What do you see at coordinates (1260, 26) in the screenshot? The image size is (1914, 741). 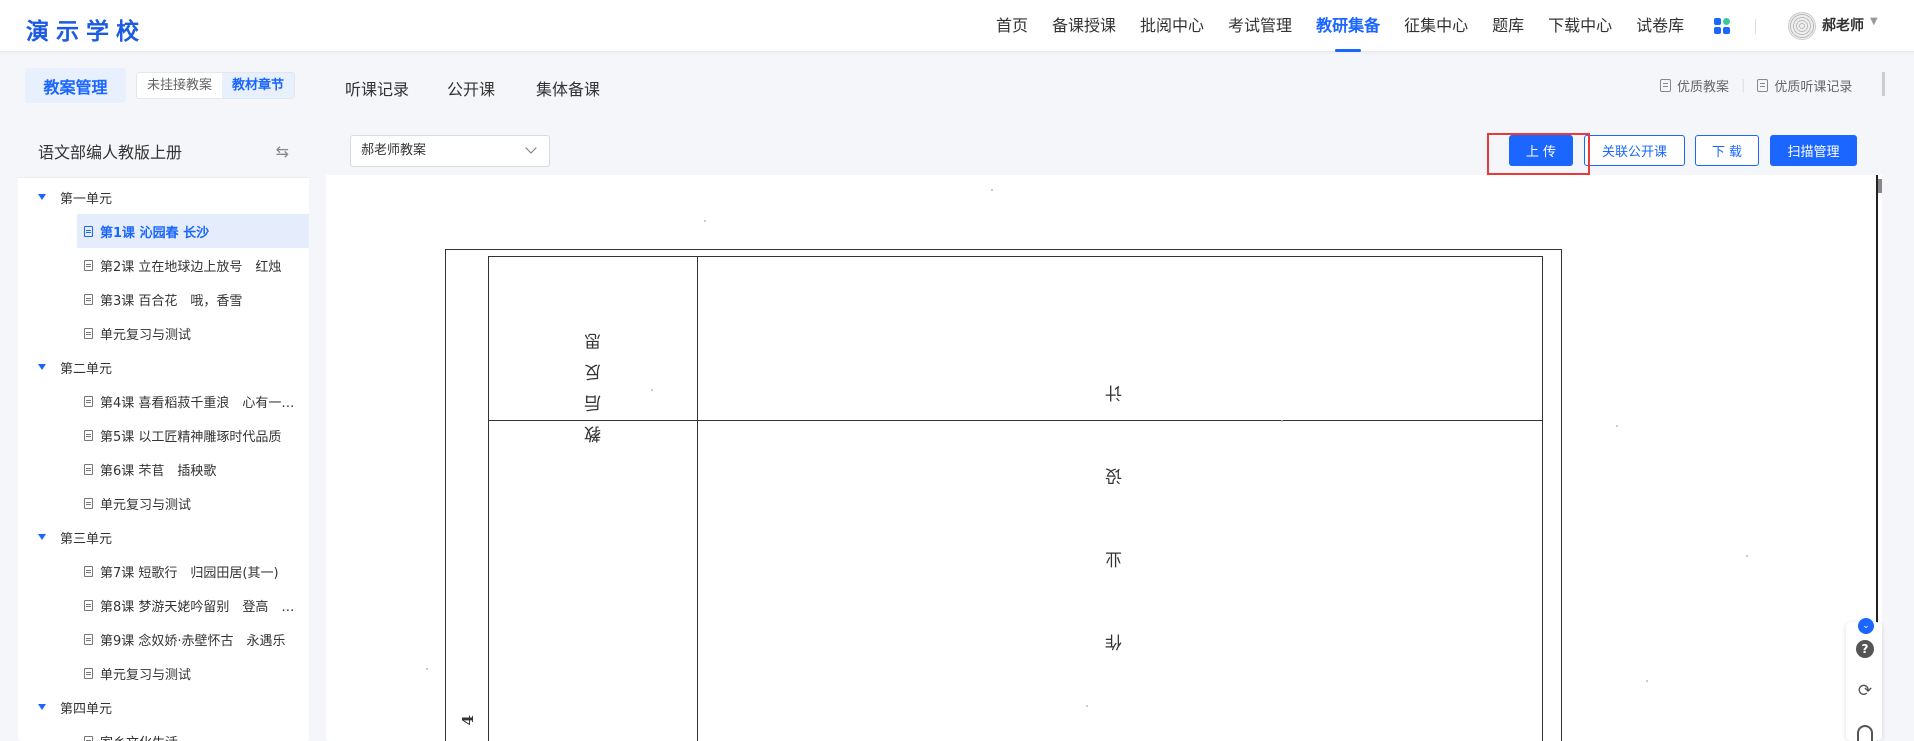 I see `nav-item-3: 考试管理` at bounding box center [1260, 26].